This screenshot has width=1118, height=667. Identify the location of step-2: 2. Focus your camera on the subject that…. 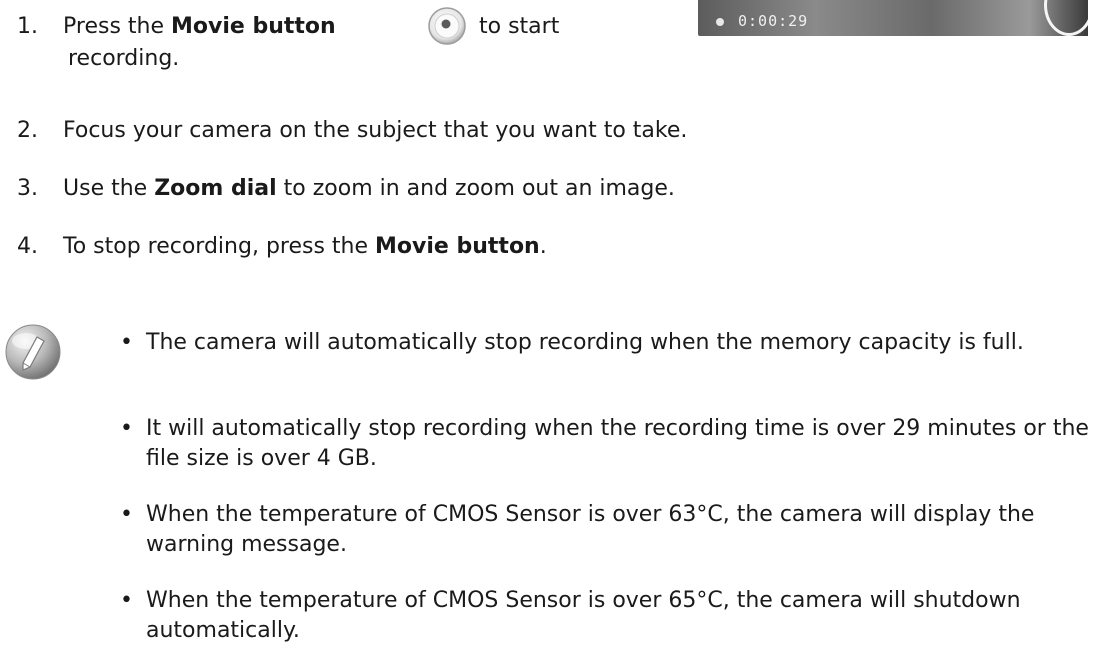
(550, 131).